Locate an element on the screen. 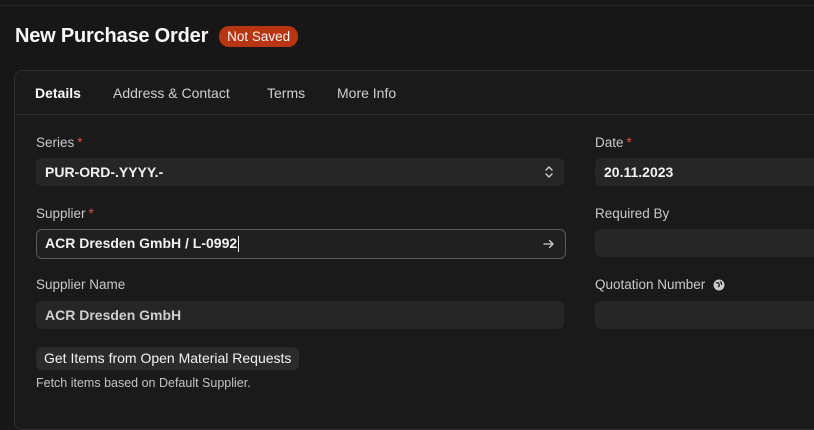 The width and height of the screenshot is (814, 430). series-label: Series * is located at coordinates (59, 142).